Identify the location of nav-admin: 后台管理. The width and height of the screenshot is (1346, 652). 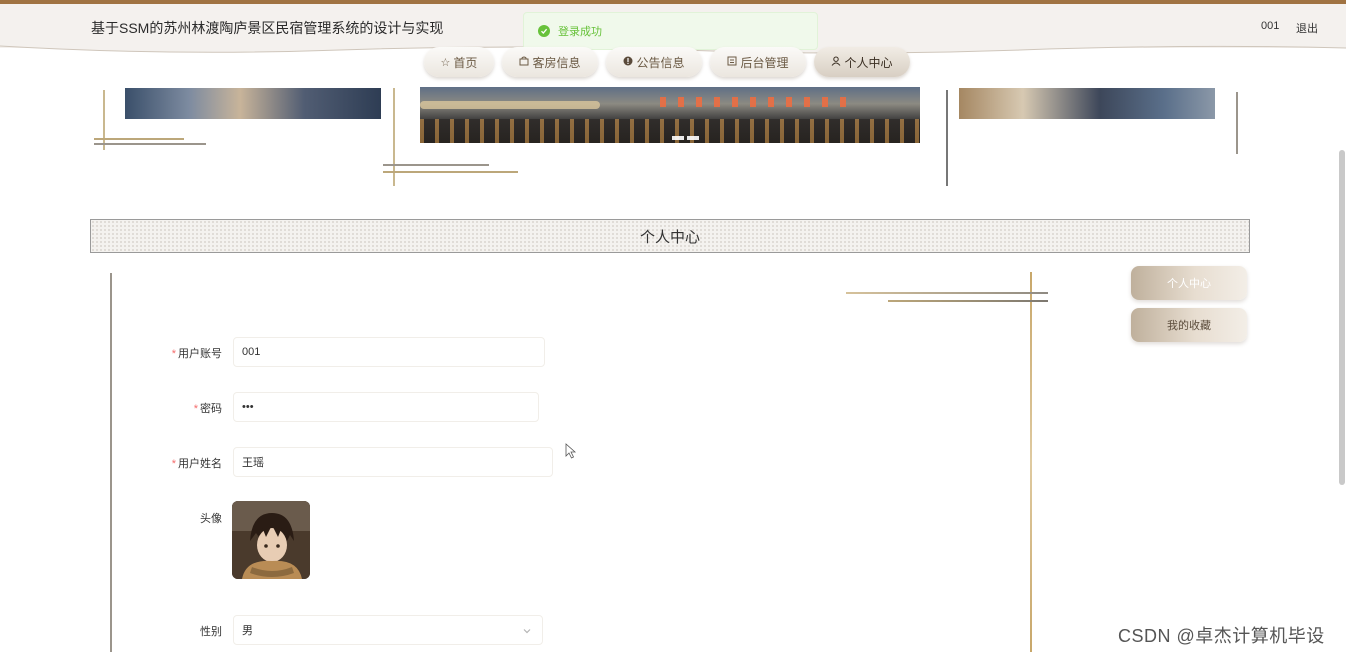
(758, 62).